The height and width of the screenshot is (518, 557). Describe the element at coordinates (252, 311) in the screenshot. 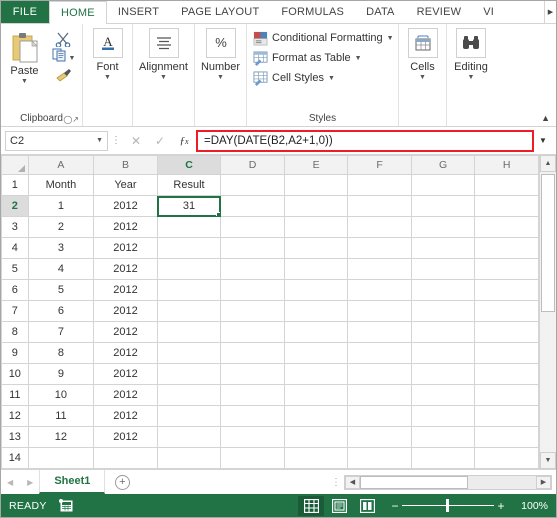

I see `cell-d7` at that location.